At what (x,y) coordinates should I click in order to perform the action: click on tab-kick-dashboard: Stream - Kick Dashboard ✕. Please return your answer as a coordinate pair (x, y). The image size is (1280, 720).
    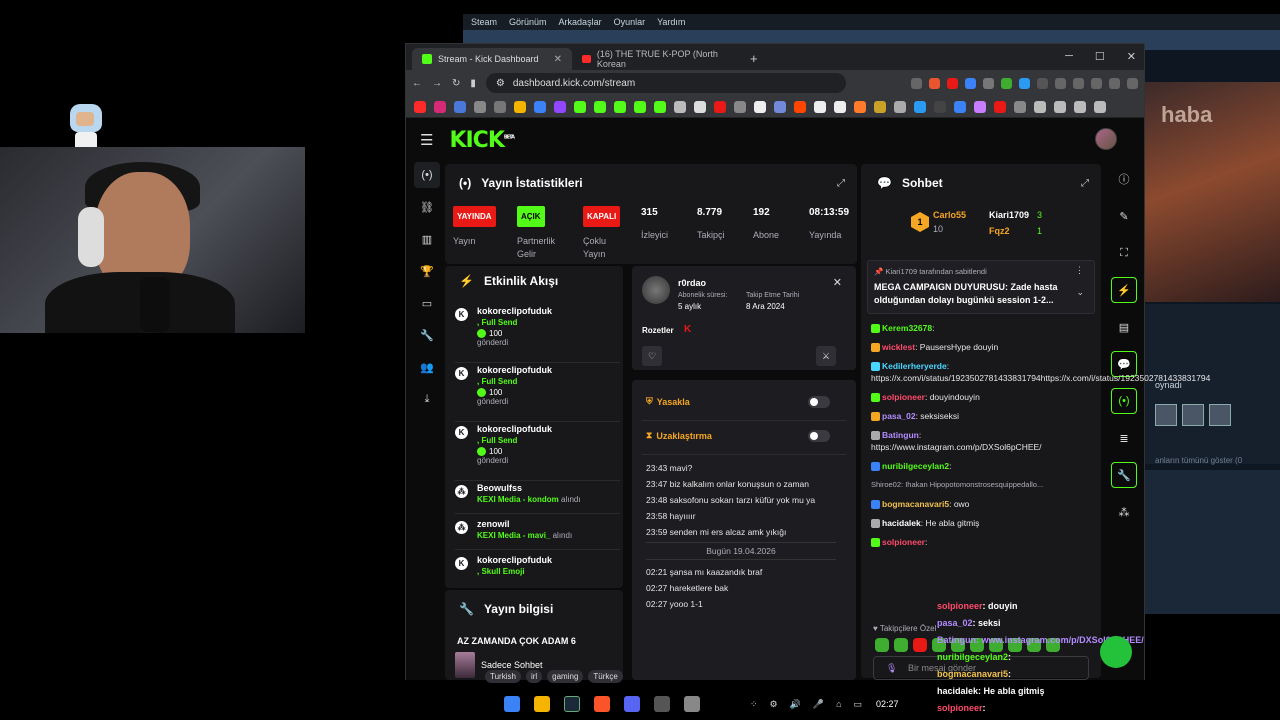
    Looking at the image, I should click on (492, 59).